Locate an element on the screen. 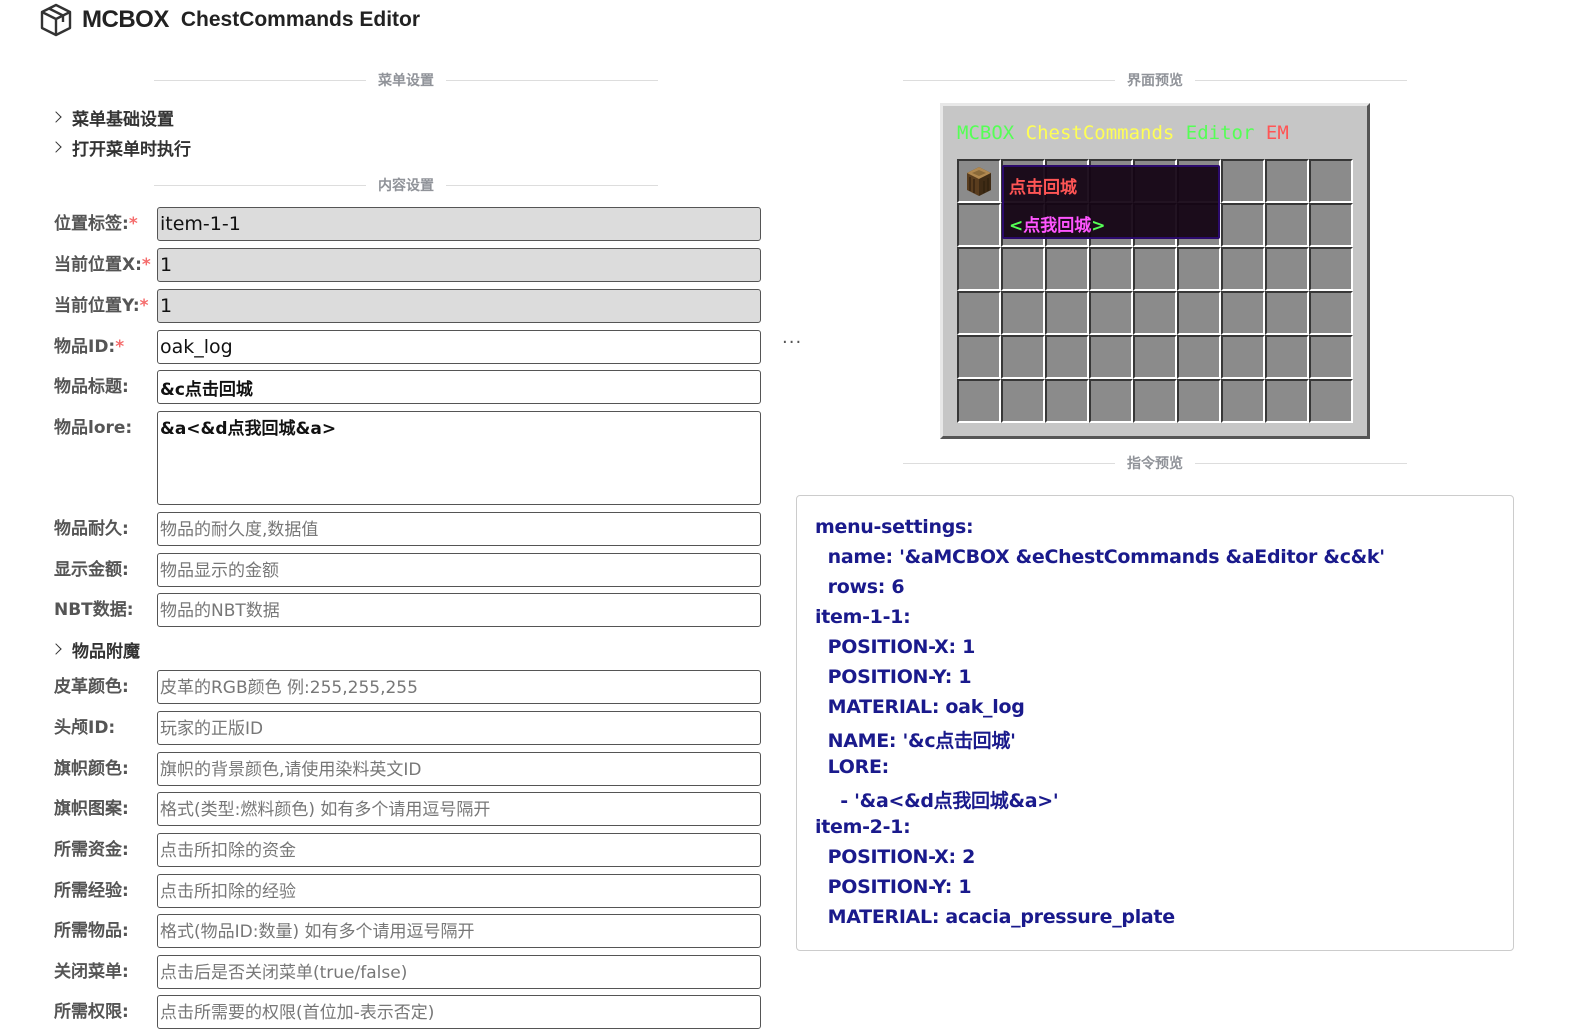  section-title: 指令预览 is located at coordinates (1155, 464).